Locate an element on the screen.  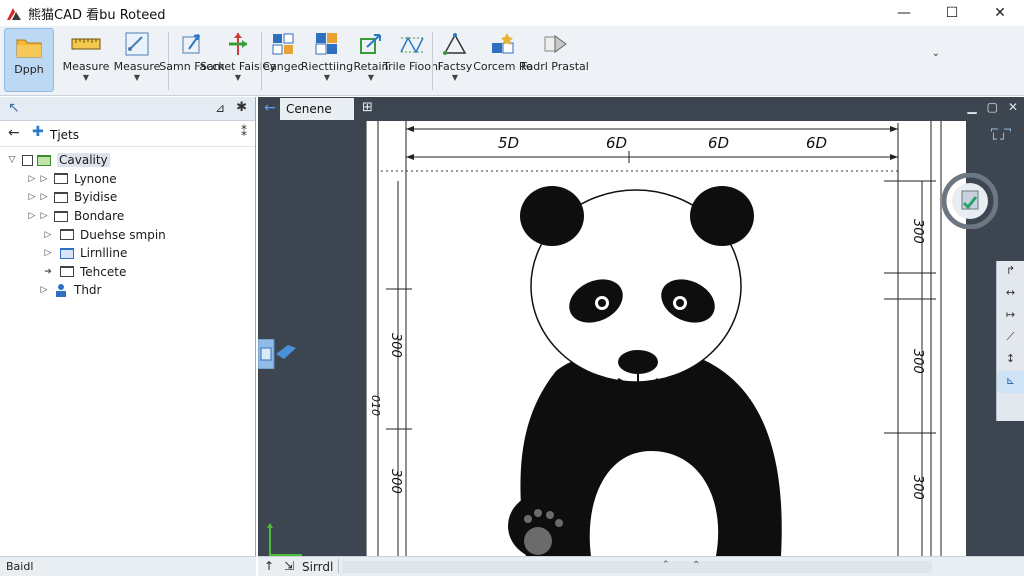
panel-menu-icon: ⁑ is located at coordinates (244, 132).